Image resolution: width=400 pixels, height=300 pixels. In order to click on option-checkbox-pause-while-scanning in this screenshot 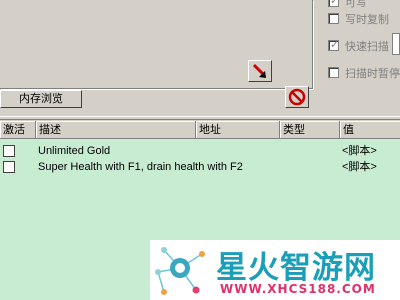, I will do `click(333, 72)`.